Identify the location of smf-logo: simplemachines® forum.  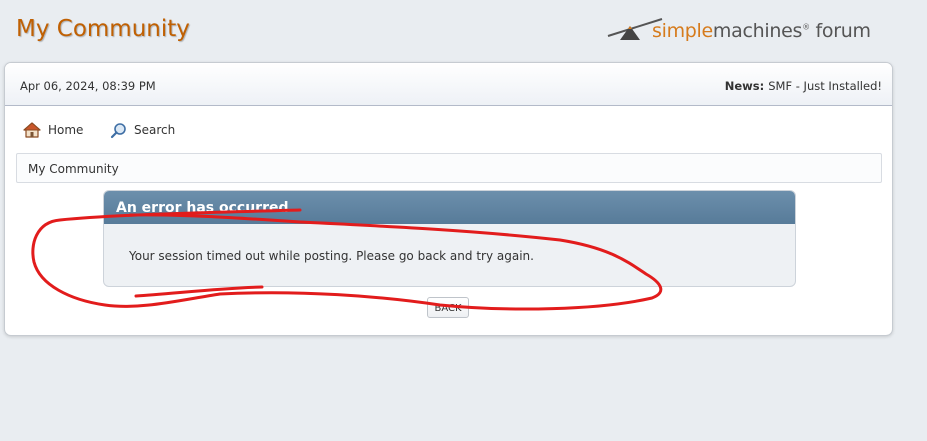
(751, 31).